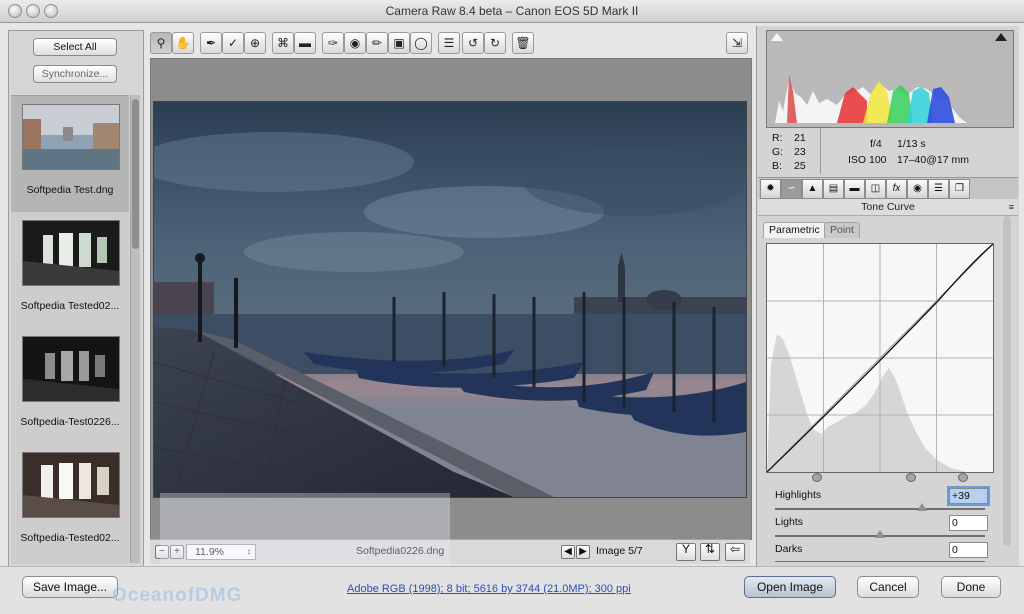 The image size is (1024, 614). I want to click on thumbnail-item: Softpedia Test.dng, so click(70, 154).